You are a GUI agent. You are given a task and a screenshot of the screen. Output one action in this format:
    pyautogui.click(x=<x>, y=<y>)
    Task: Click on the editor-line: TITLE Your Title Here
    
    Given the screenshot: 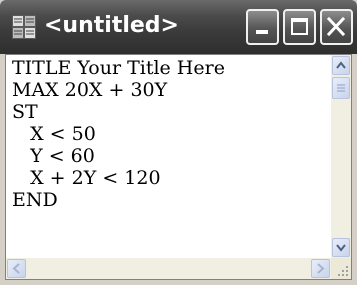 What is the action you would take?
    pyautogui.click(x=118, y=68)
    